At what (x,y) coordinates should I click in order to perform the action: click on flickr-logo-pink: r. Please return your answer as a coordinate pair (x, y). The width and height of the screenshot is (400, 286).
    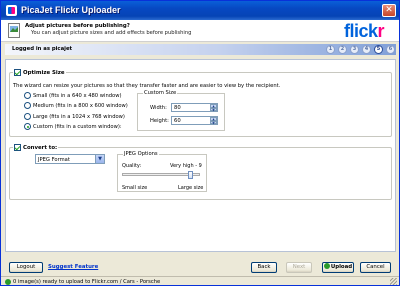
    Looking at the image, I should click on (381, 31).